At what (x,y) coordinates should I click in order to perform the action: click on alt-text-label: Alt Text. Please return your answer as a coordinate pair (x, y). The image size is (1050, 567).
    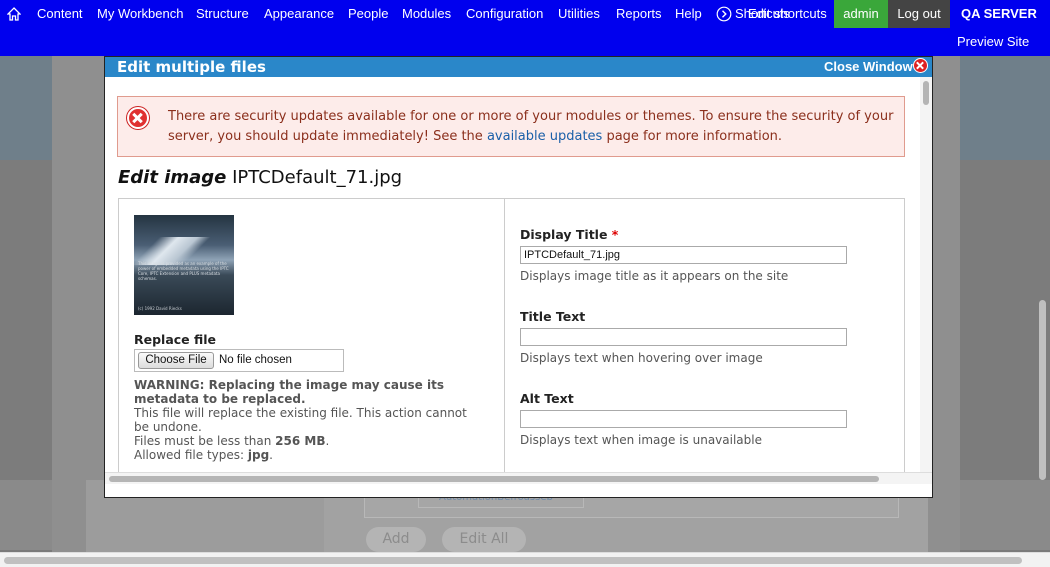
    Looking at the image, I should click on (547, 398).